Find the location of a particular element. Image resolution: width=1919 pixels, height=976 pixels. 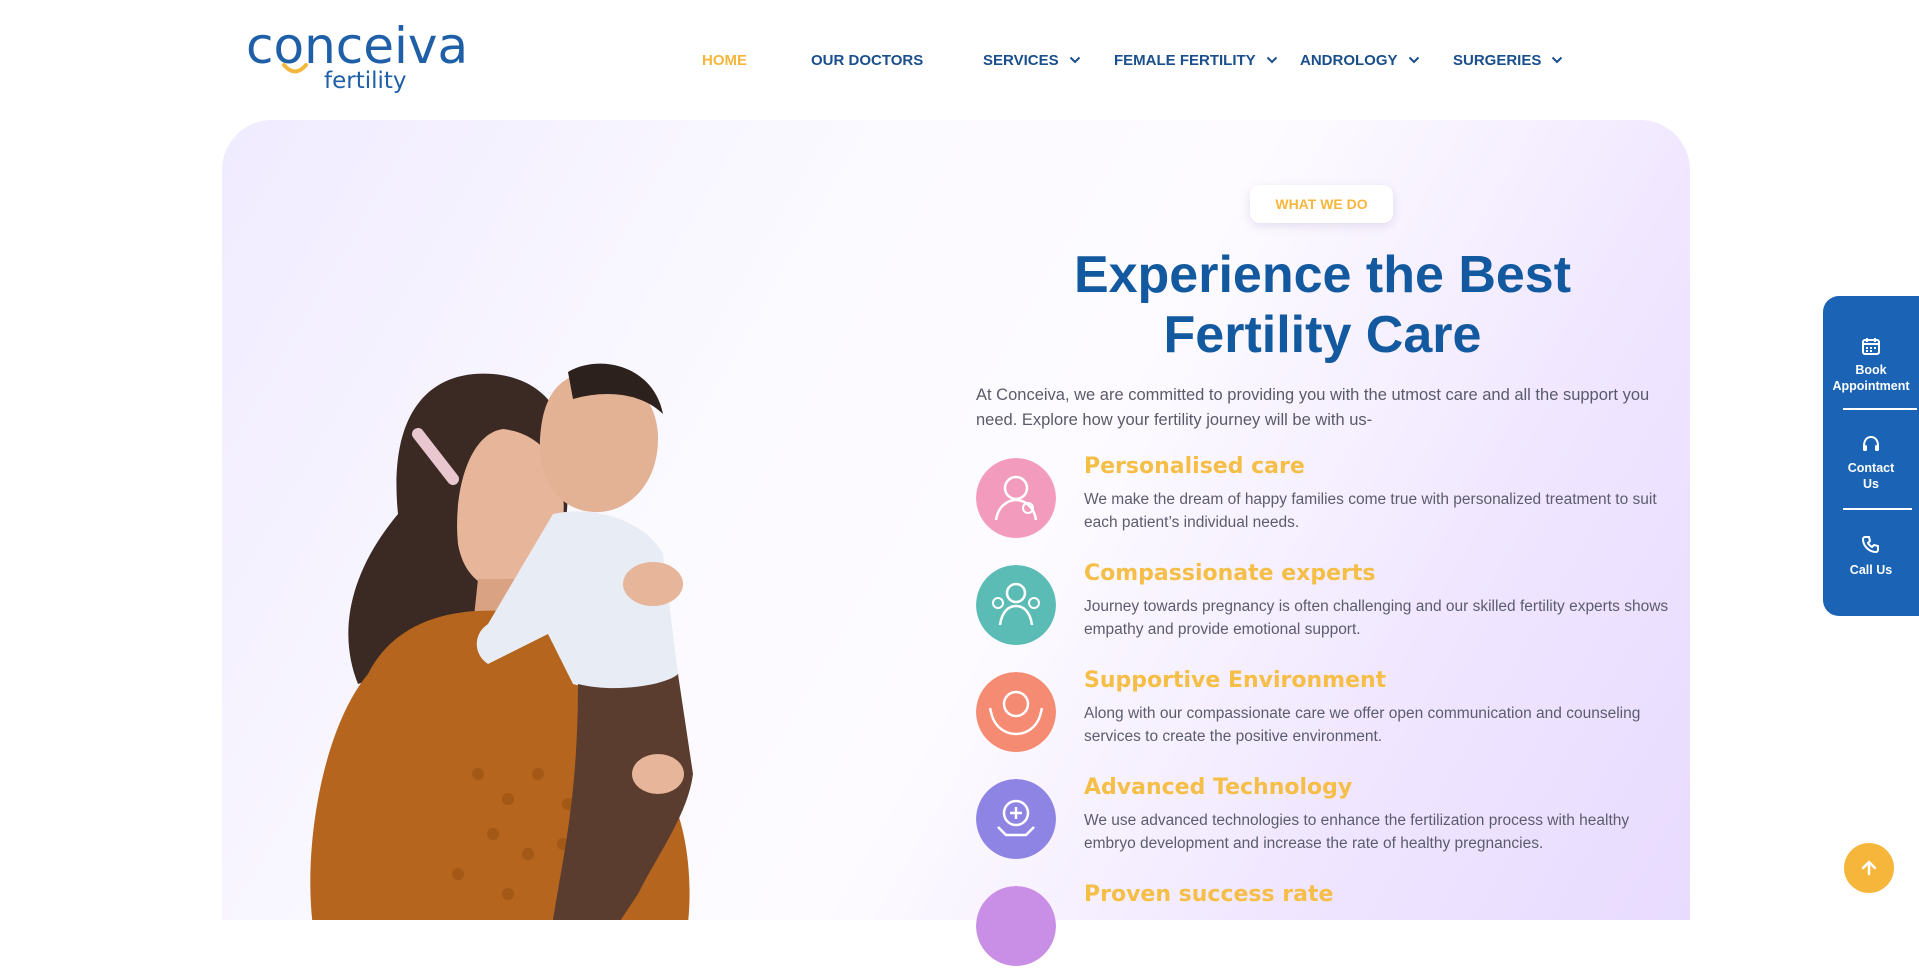

nav-services-label: SERVICES is located at coordinates (1021, 60).